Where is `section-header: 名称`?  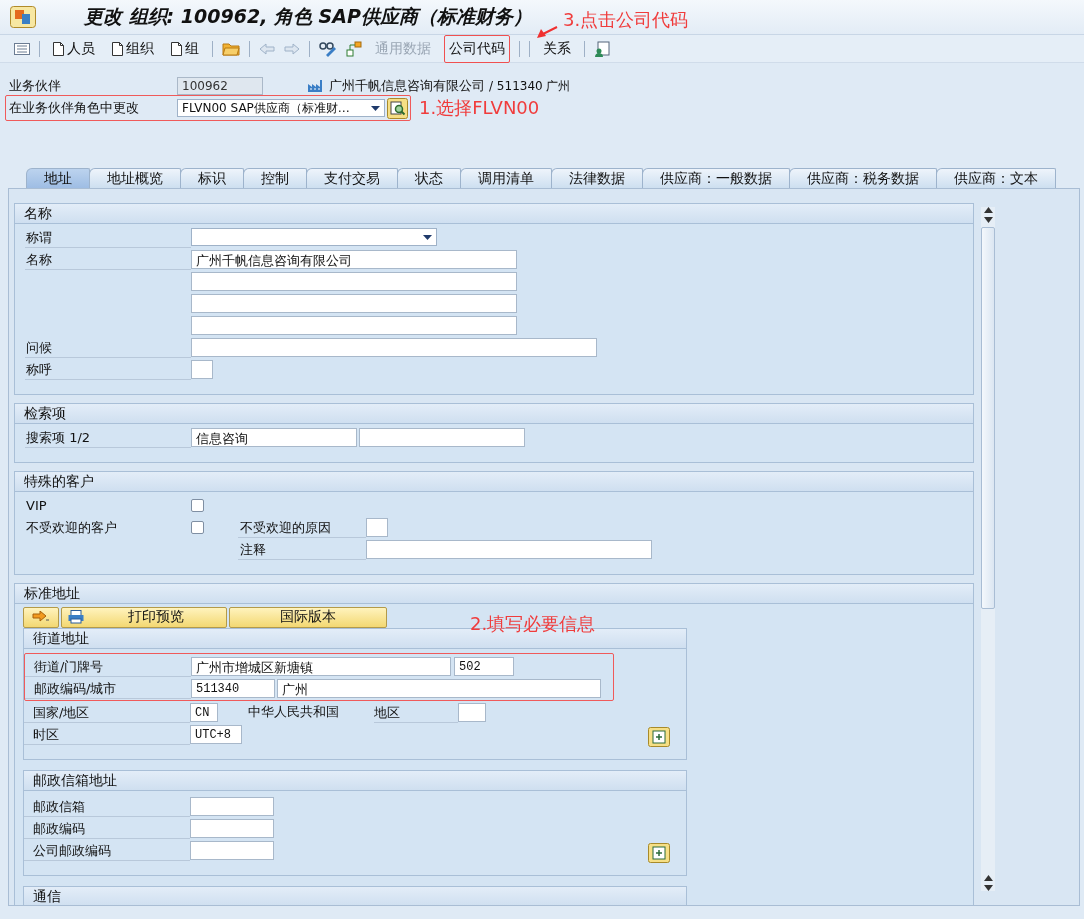
section-header: 名称 is located at coordinates (494, 213).